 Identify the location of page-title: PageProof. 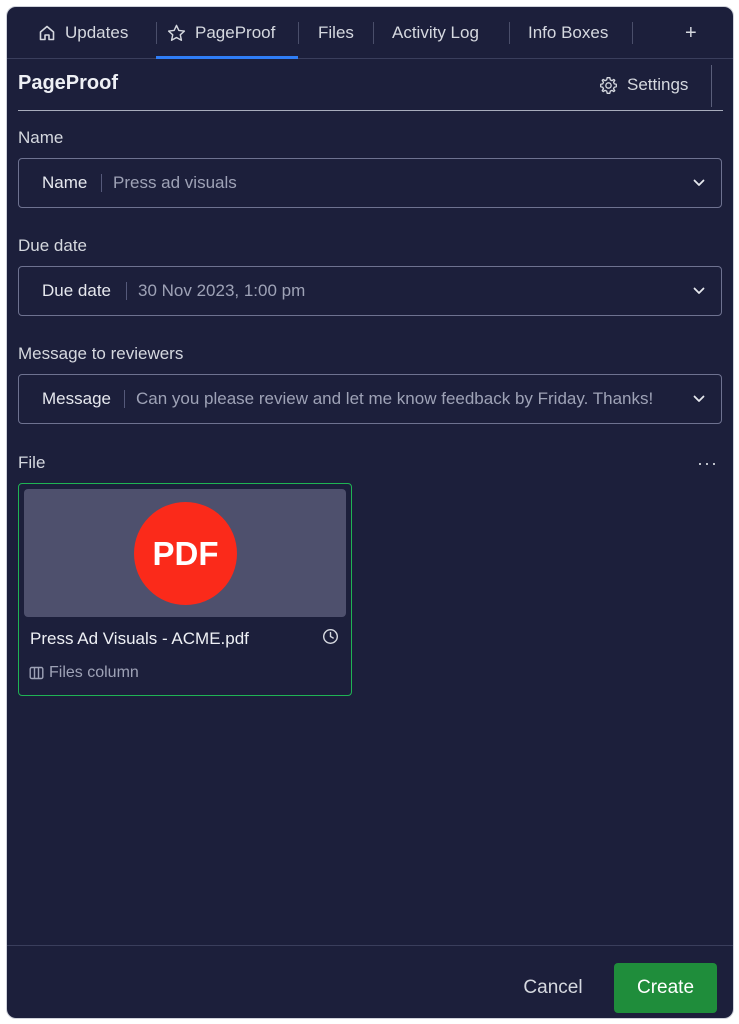
(68, 83).